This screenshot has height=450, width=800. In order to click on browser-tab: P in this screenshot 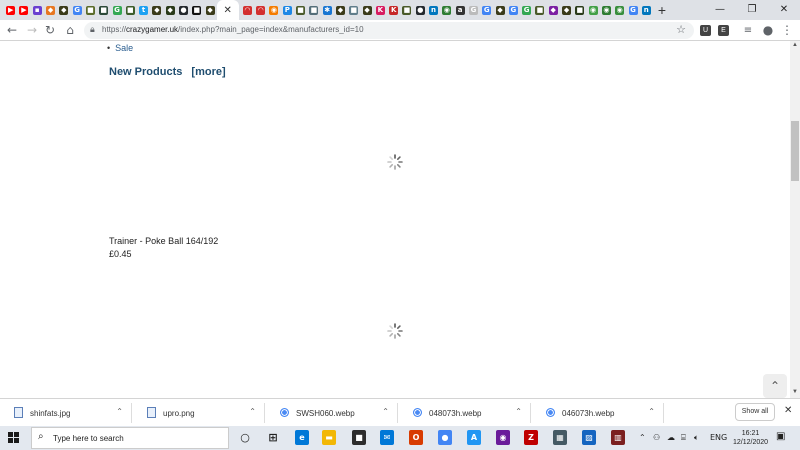, I will do `click(287, 10)`.